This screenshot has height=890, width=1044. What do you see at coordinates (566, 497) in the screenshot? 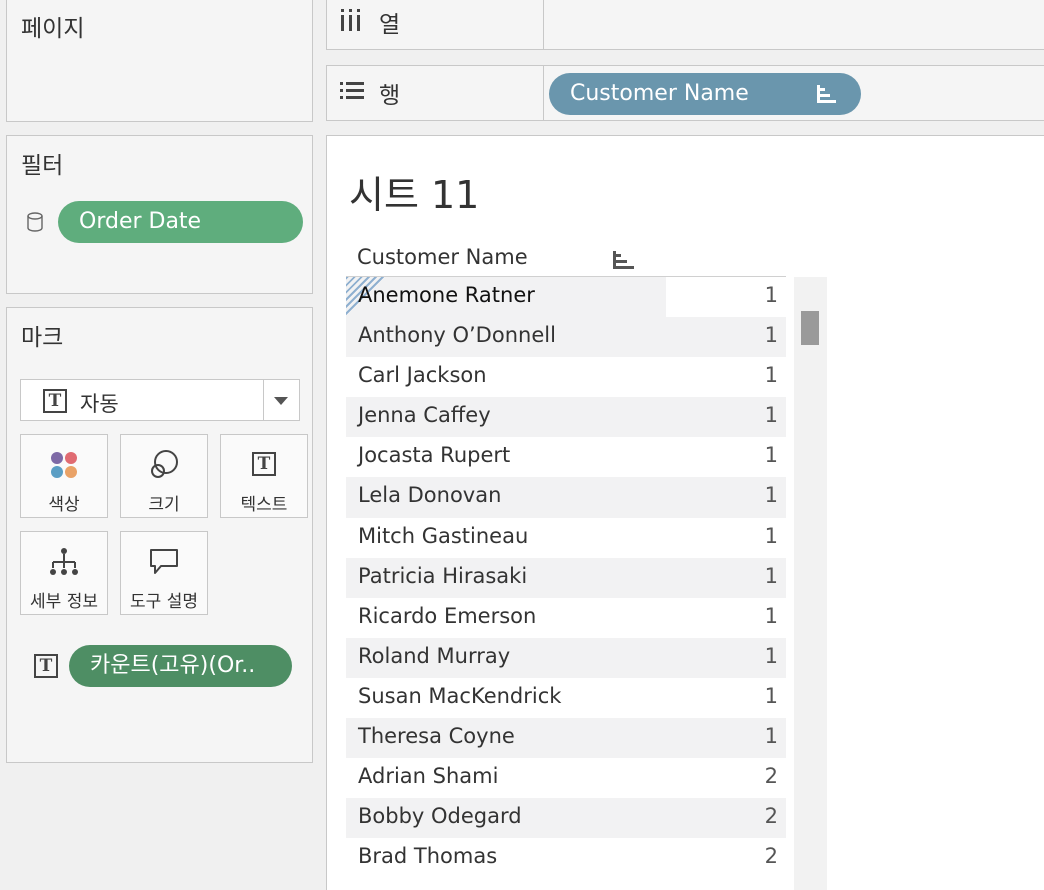
I see `table-row: Lela Donovan 1` at bounding box center [566, 497].